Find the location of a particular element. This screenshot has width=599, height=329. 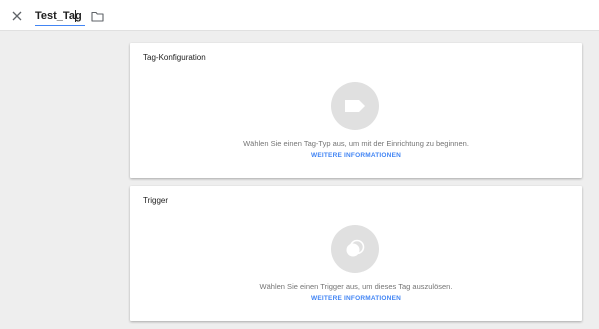

folder-button is located at coordinates (97, 16).